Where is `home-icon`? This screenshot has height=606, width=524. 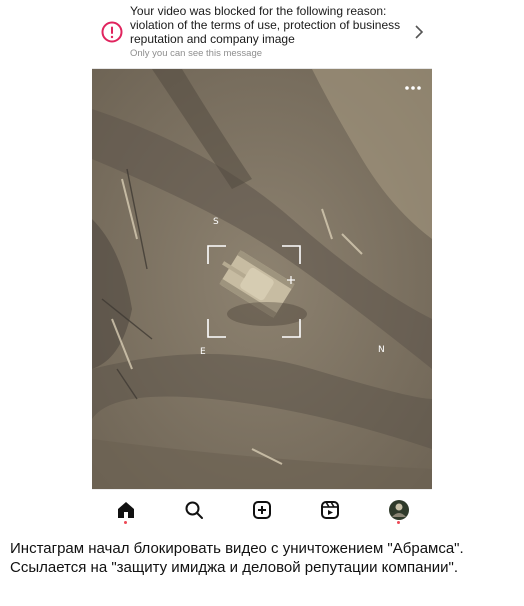
home-icon is located at coordinates (126, 510).